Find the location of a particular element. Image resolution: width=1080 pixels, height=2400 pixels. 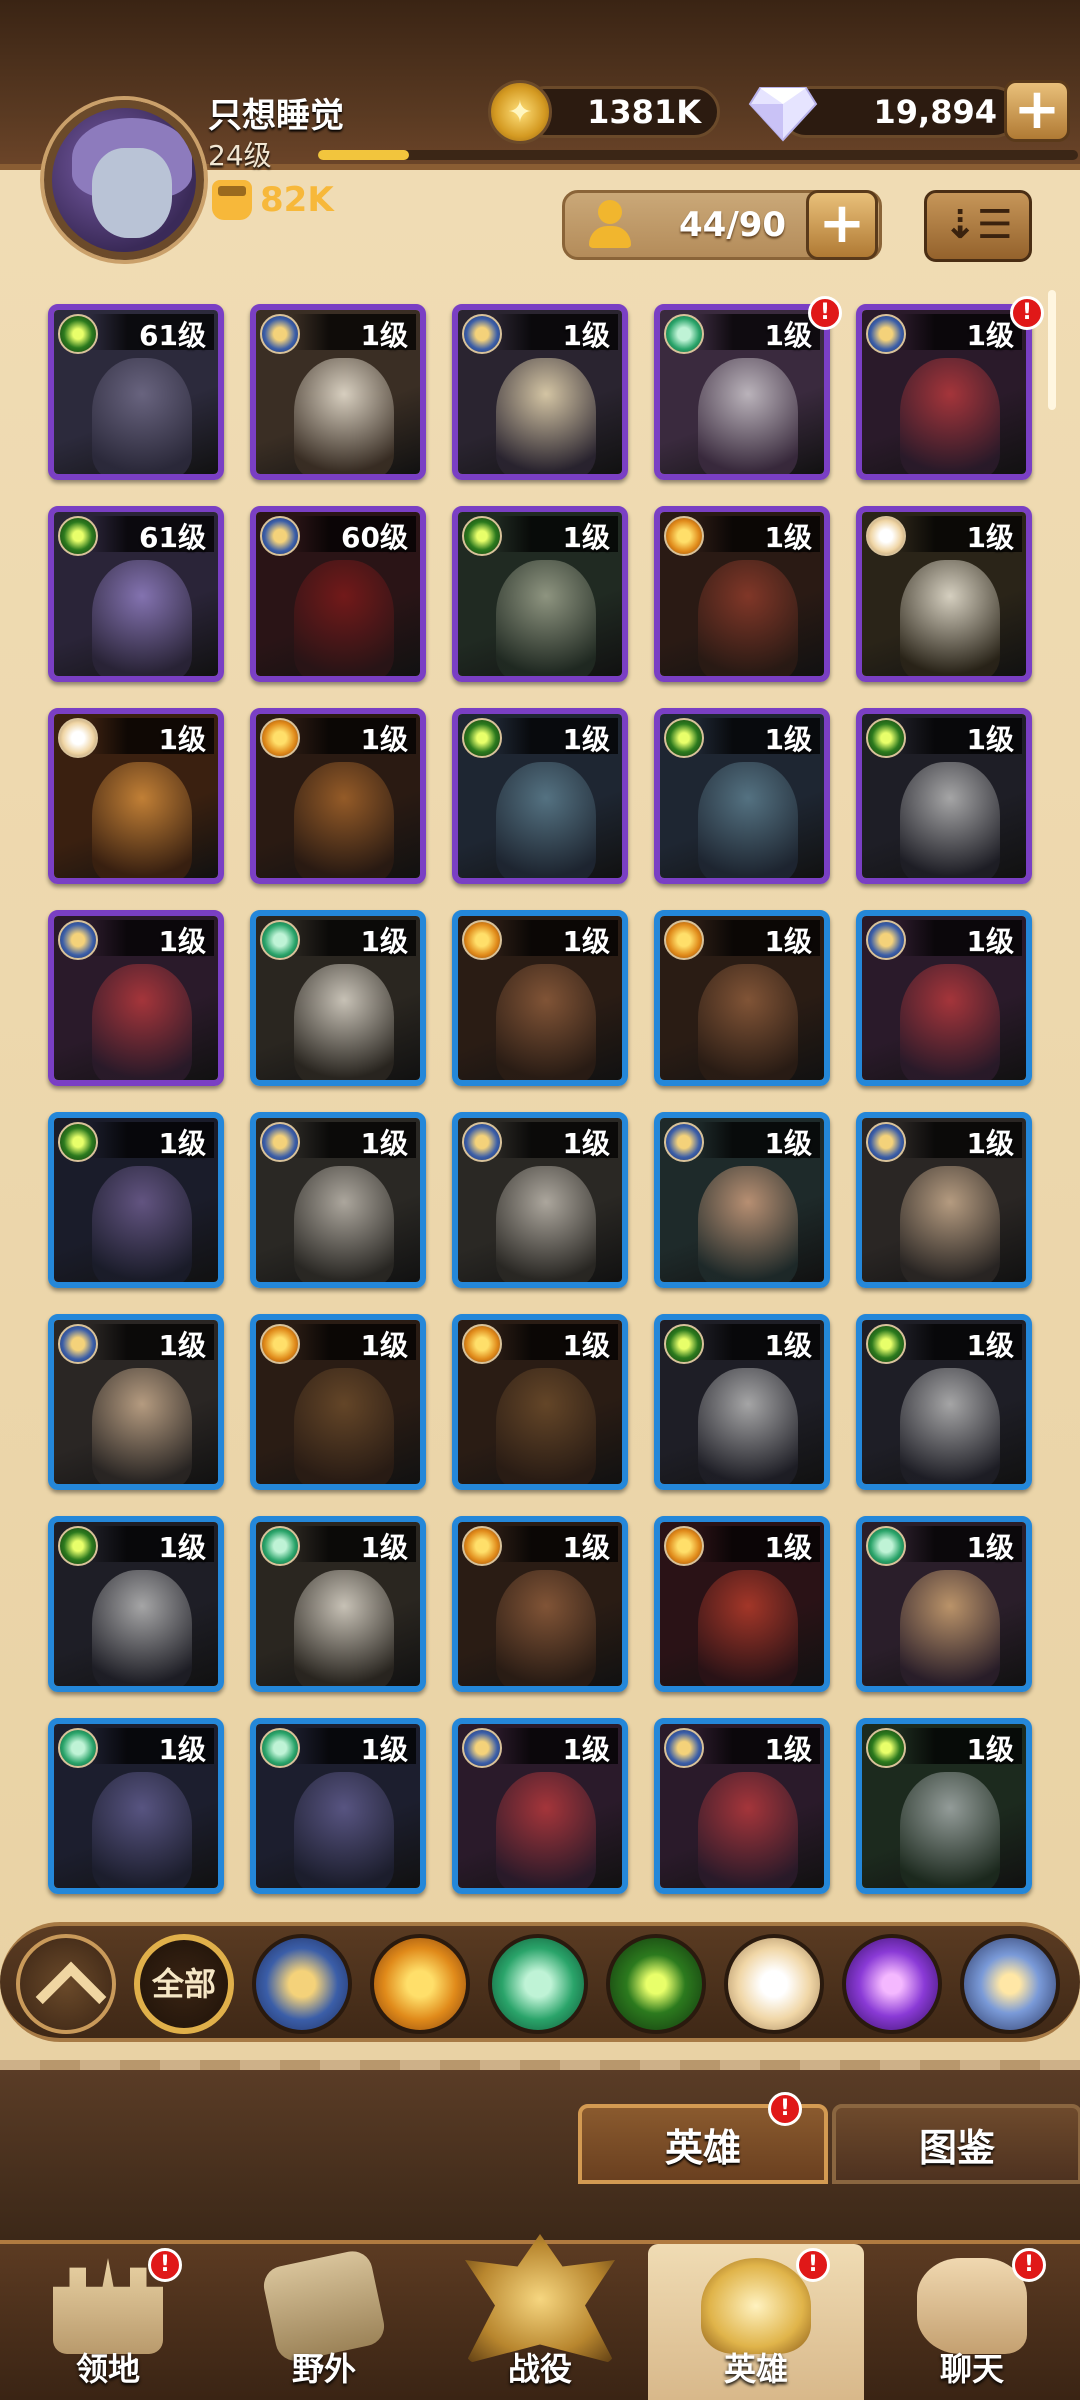

sort-button: ⇣☰ is located at coordinates (978, 226).